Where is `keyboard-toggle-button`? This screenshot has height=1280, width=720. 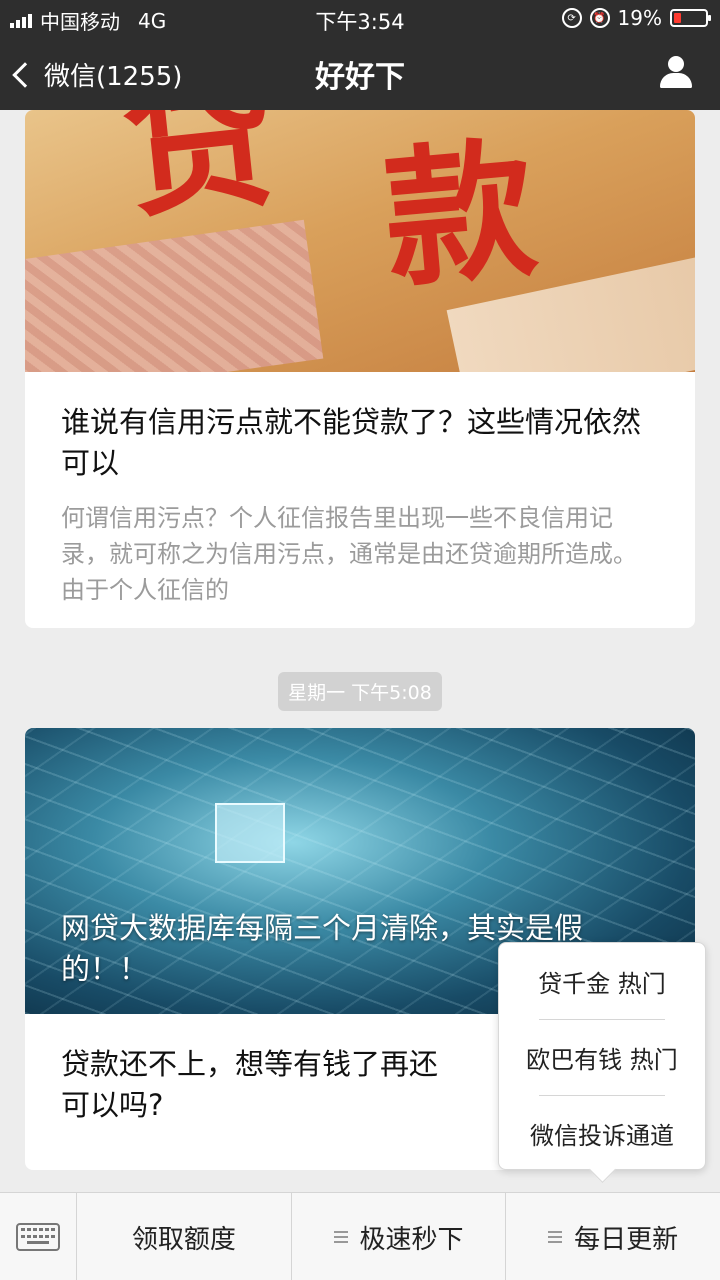 keyboard-toggle-button is located at coordinates (38, 1236).